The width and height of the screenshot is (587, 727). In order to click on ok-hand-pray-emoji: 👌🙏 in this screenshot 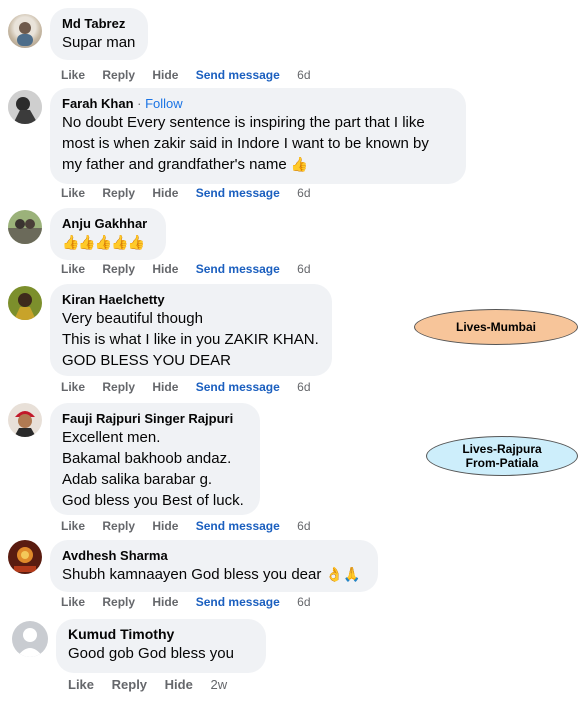, I will do `click(343, 574)`.